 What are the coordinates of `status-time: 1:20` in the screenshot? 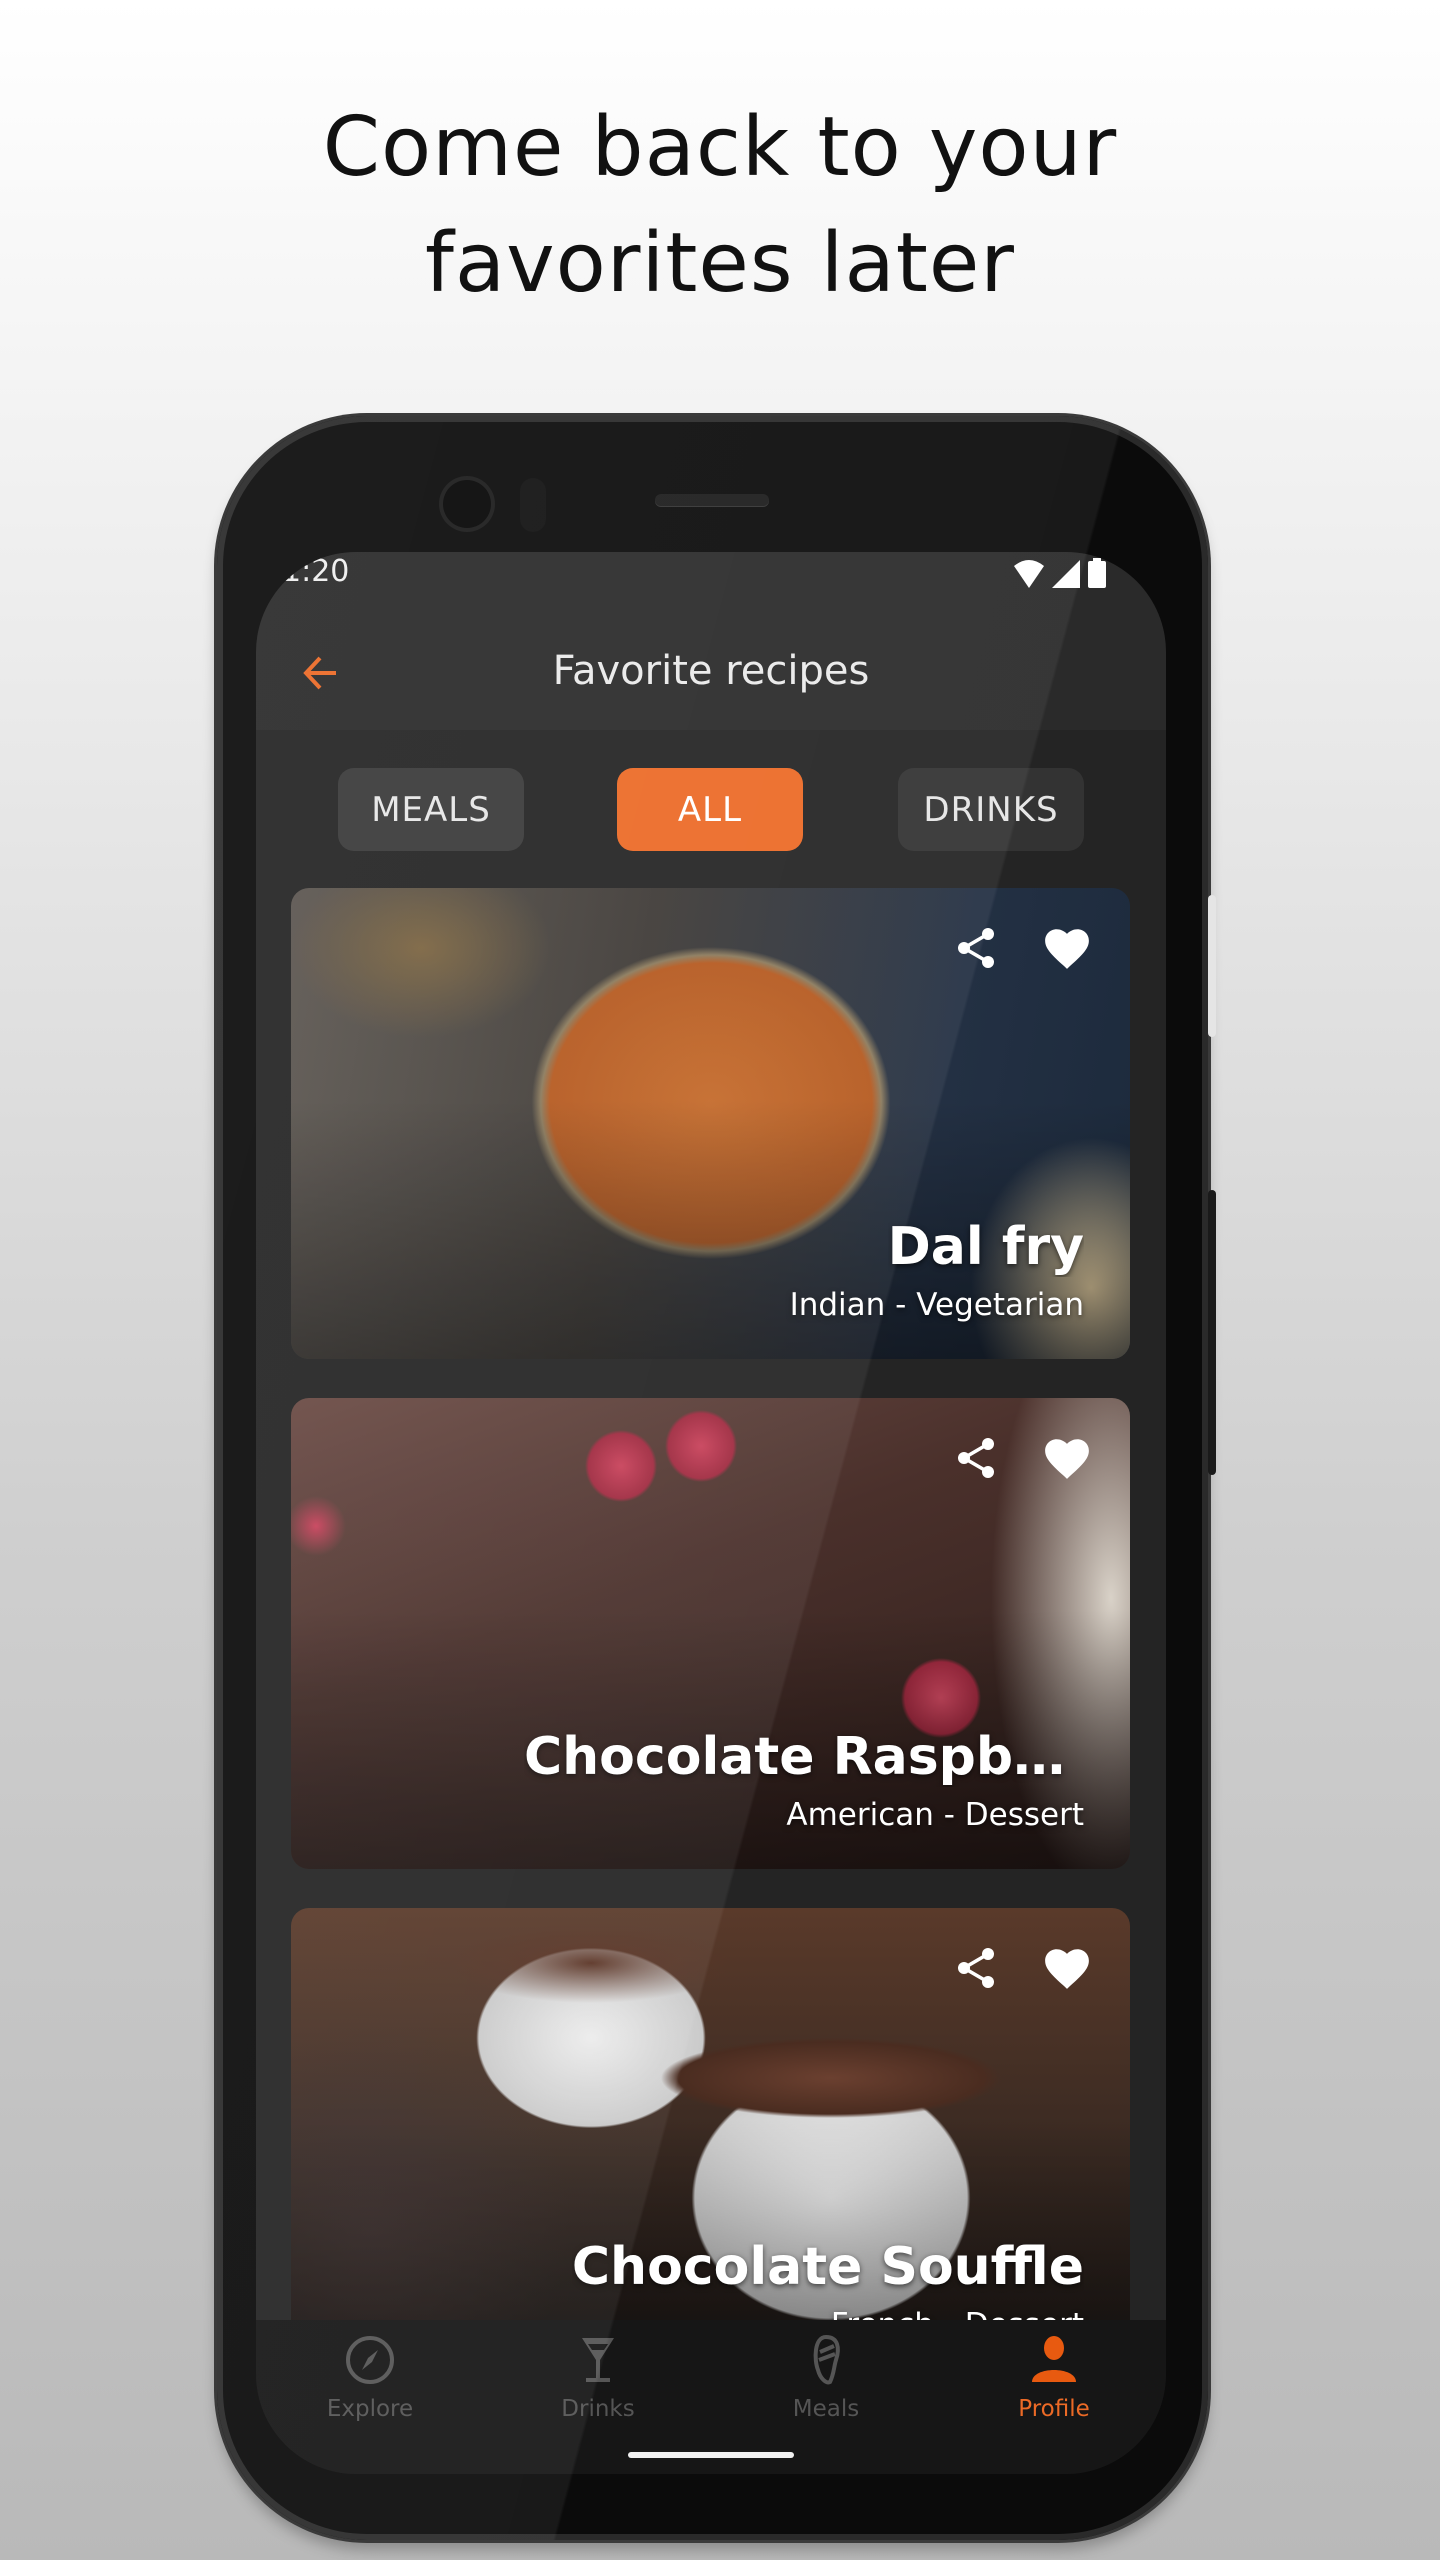 It's located at (316, 571).